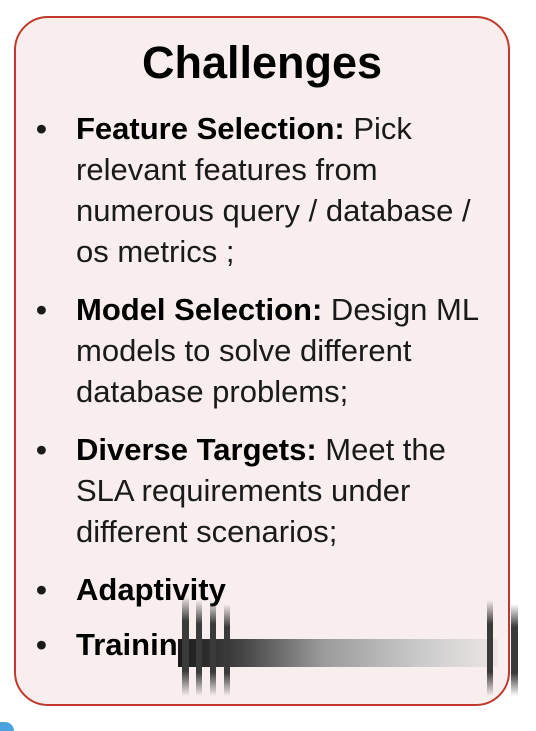  I want to click on item-term: Model Selection:, so click(199, 309).